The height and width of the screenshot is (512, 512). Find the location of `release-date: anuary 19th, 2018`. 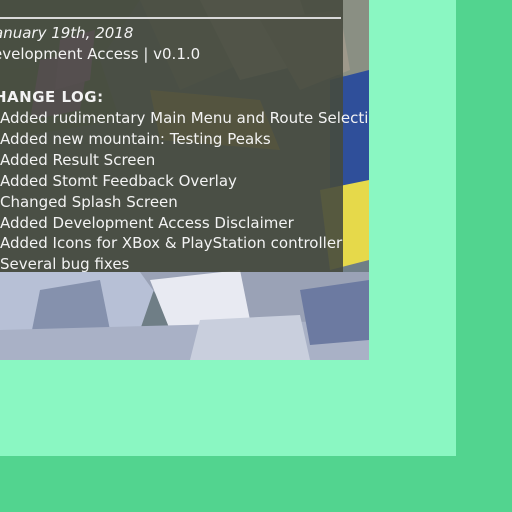

release-date: anuary 19th, 2018 is located at coordinates (67, 33).